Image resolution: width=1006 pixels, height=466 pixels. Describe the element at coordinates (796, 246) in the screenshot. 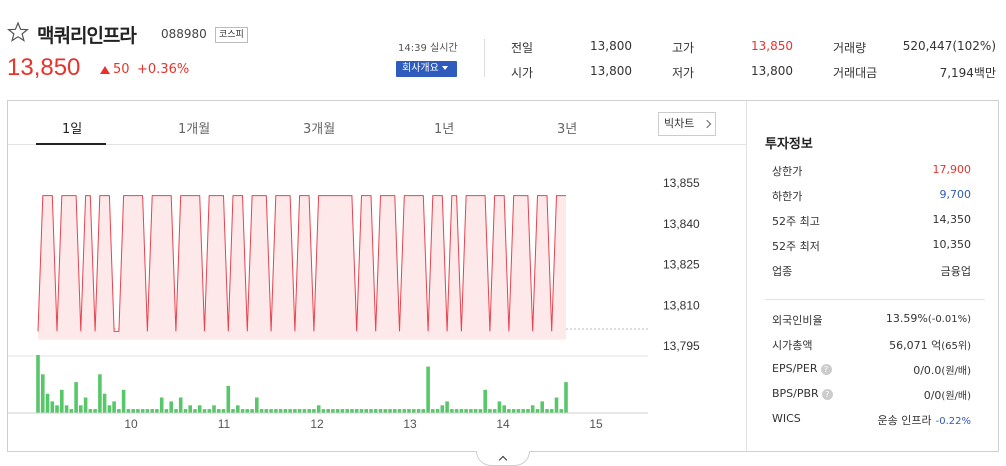

I see `info-label: 52주 최저` at that location.